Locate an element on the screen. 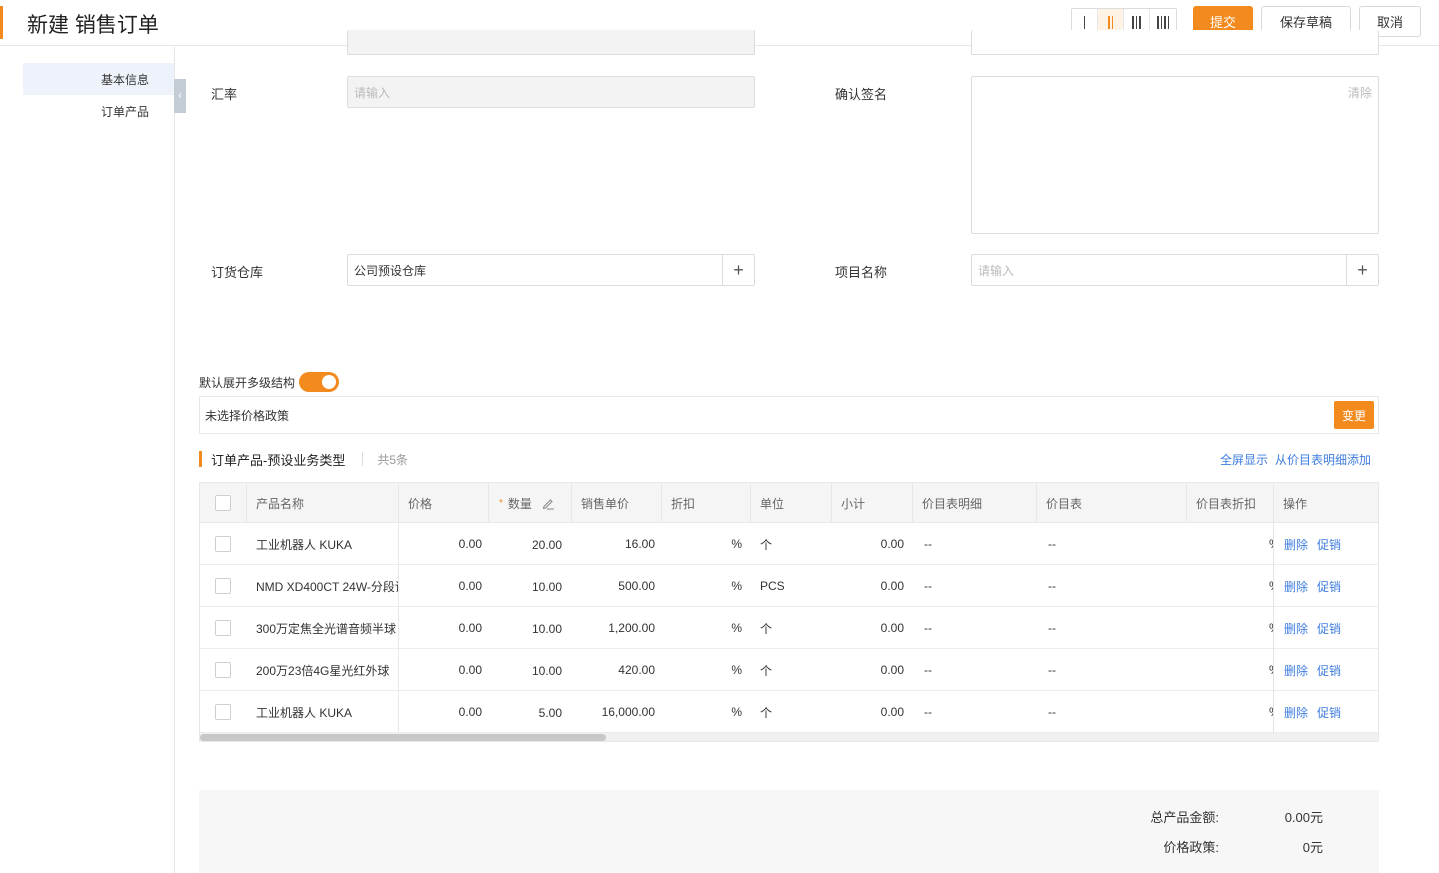  toggle-knob is located at coordinates (329, 382).